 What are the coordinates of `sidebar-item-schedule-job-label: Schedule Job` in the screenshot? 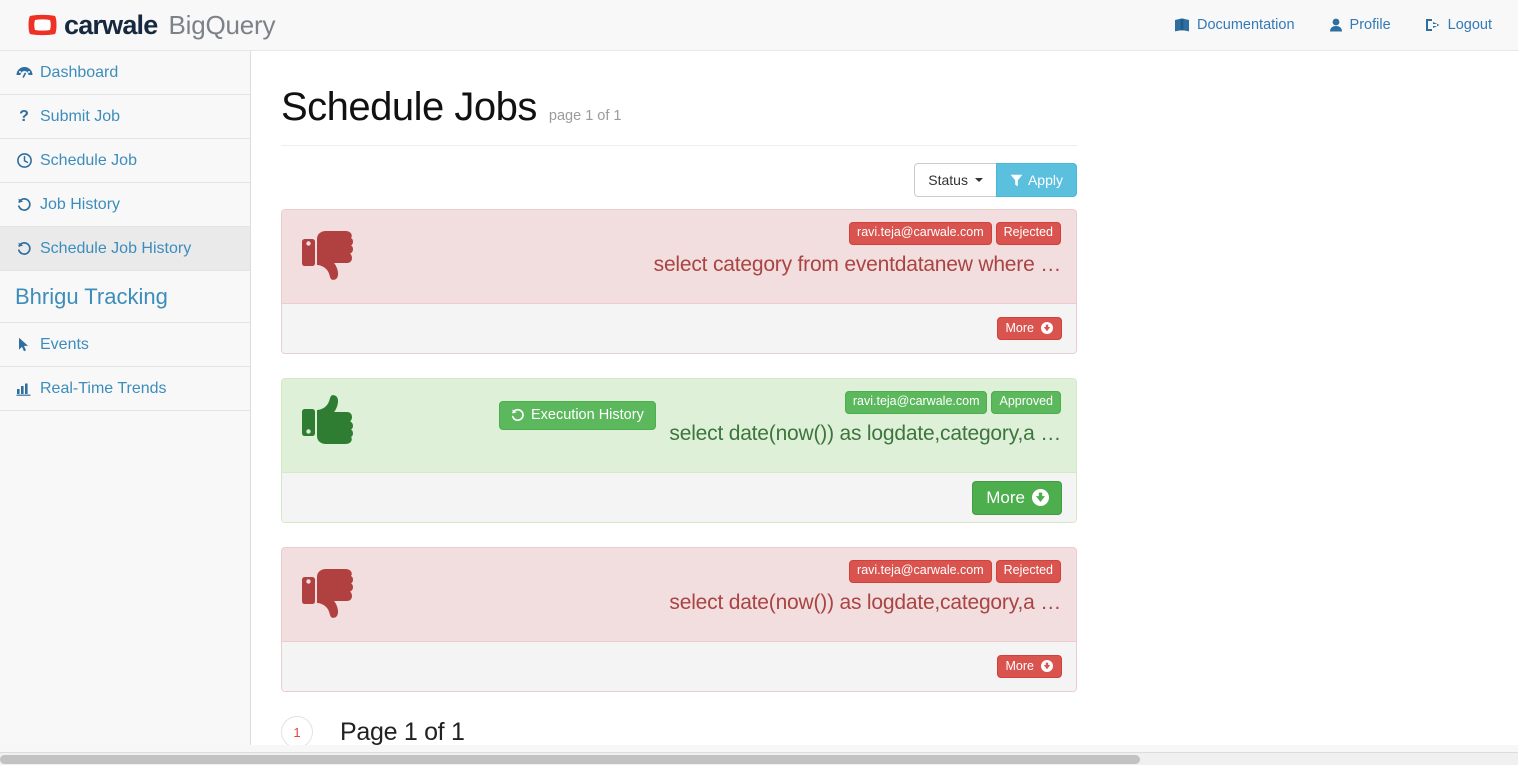 It's located at (88, 160).